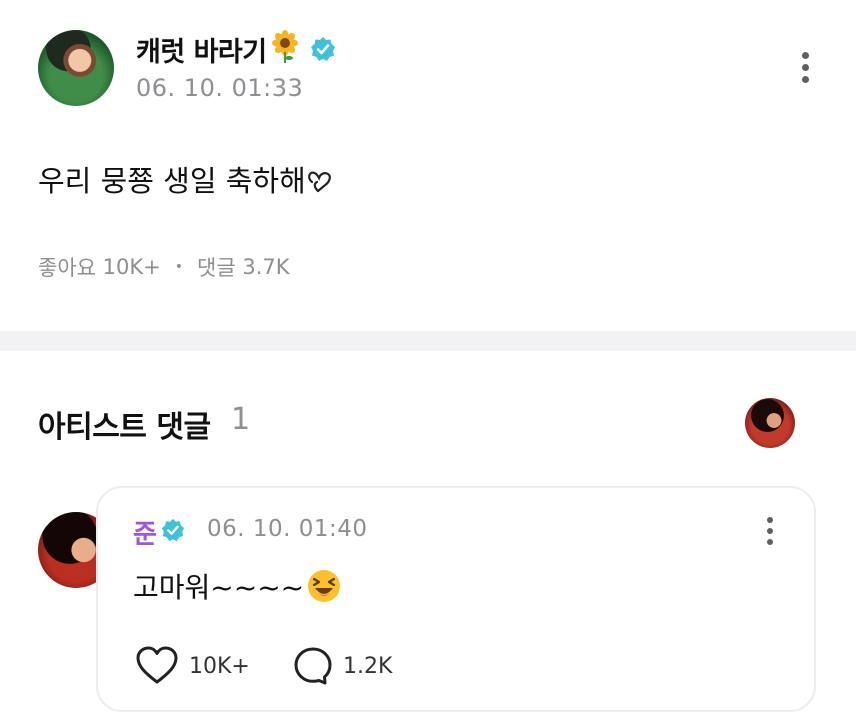  What do you see at coordinates (265, 267) in the screenshot?
I see `comments-count: 3.7K` at bounding box center [265, 267].